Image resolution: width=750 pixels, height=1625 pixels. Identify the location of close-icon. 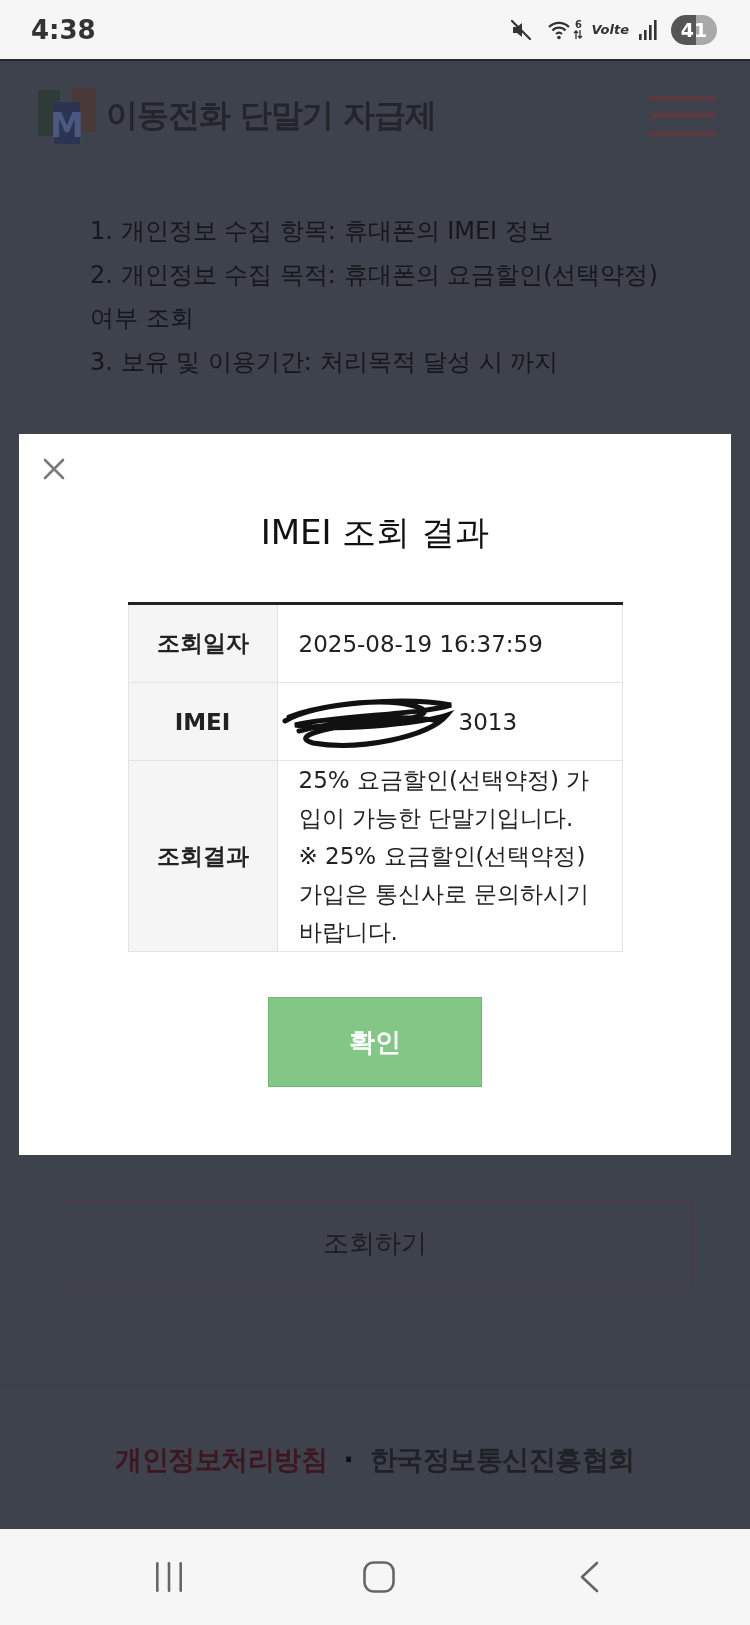
(54, 469).